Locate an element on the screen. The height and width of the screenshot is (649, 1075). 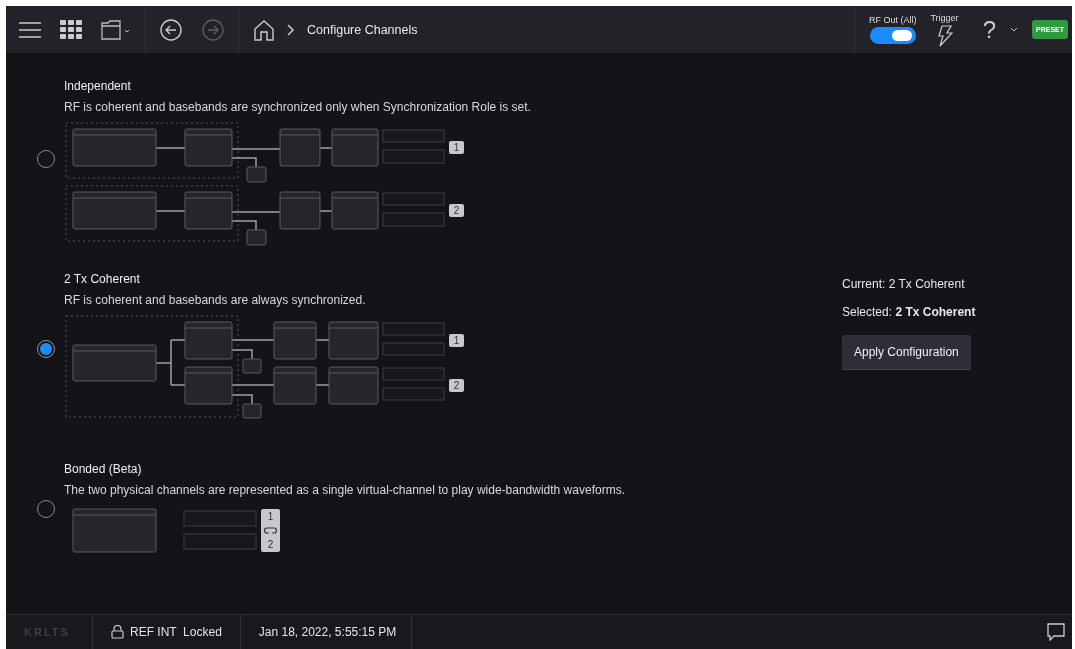
chevron-icon is located at coordinates (291, 29).